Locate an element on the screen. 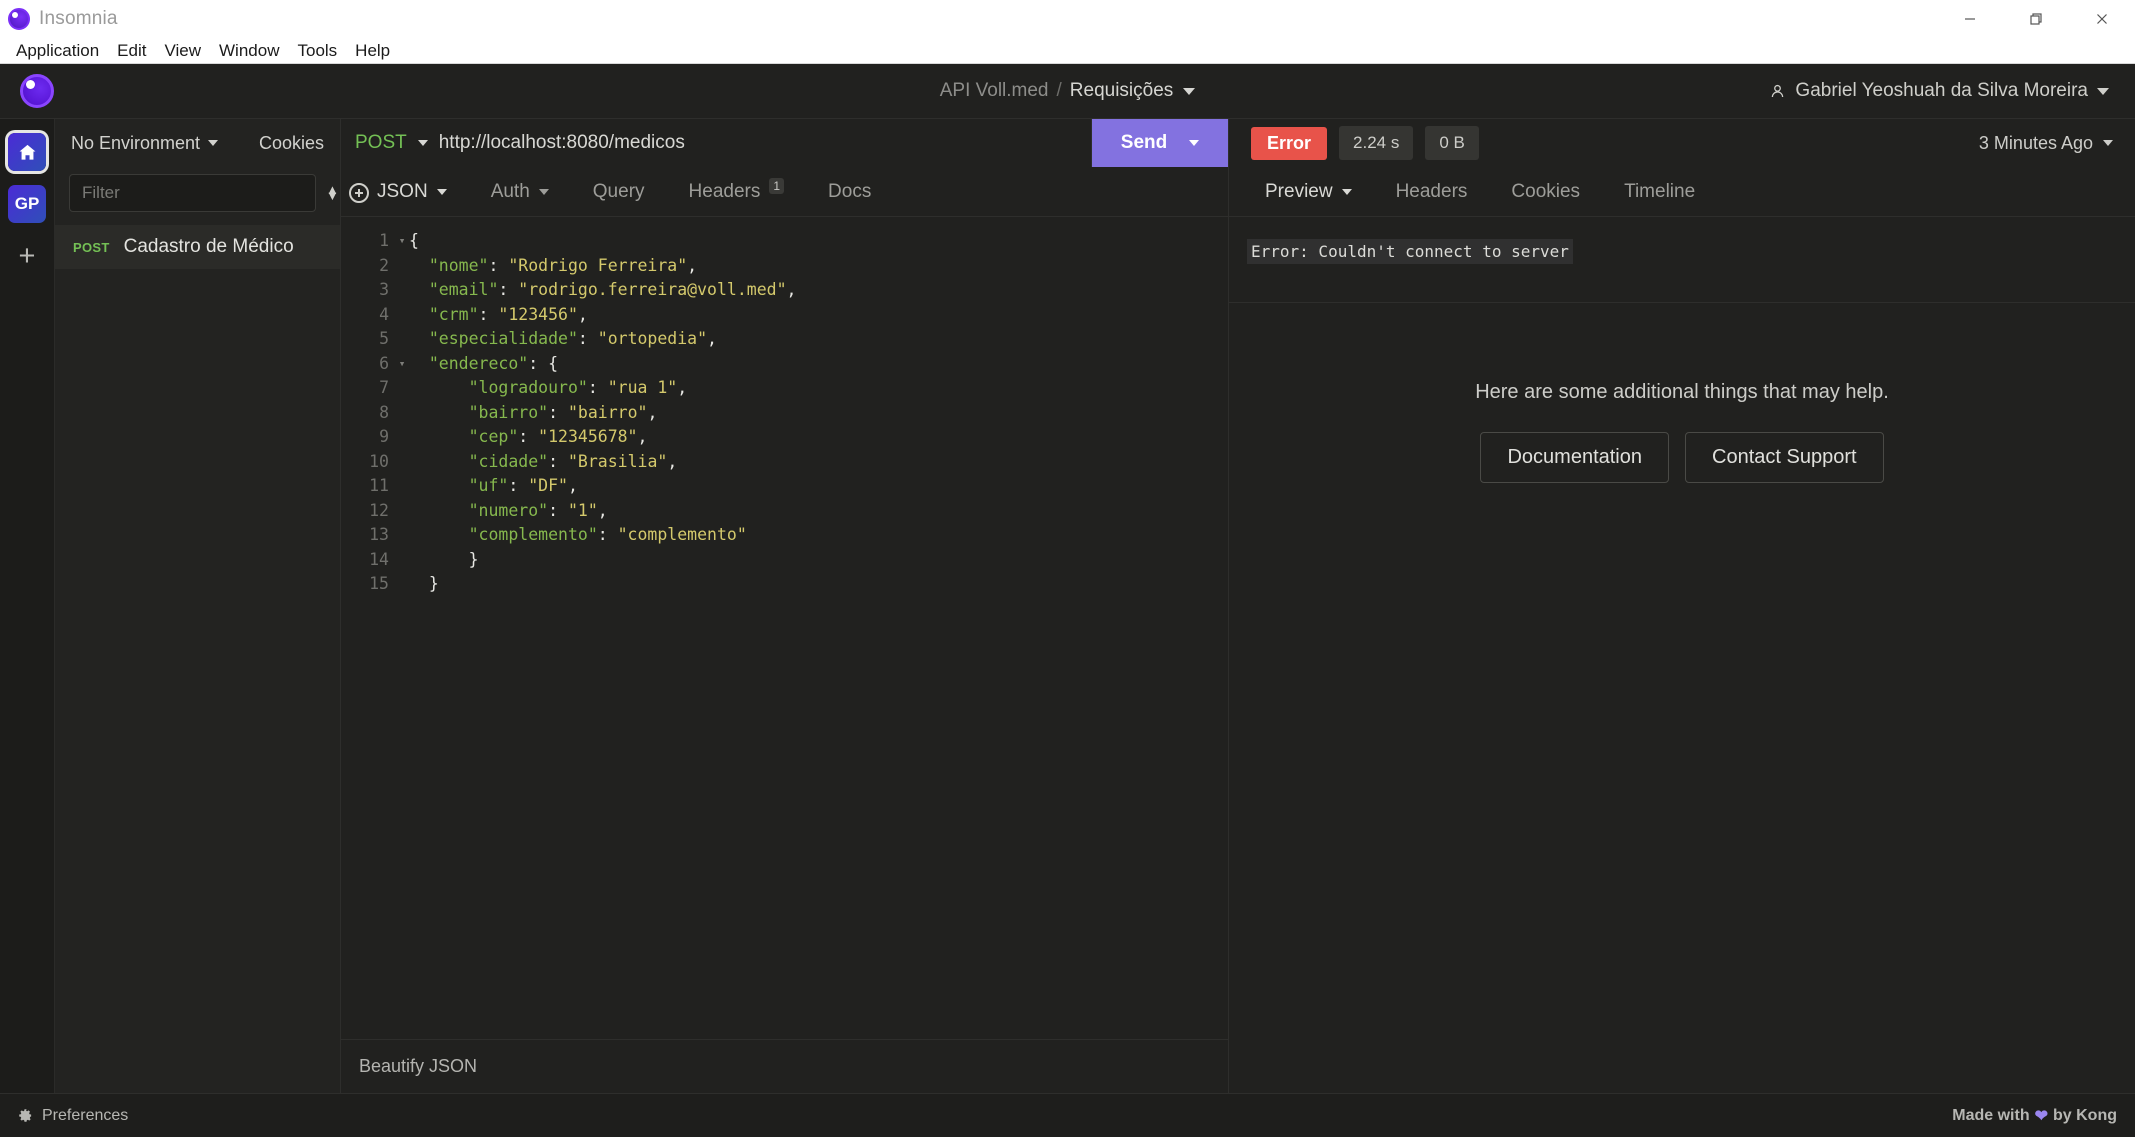 The height and width of the screenshot is (1137, 2135). menu-item-edit: Edit is located at coordinates (131, 51).